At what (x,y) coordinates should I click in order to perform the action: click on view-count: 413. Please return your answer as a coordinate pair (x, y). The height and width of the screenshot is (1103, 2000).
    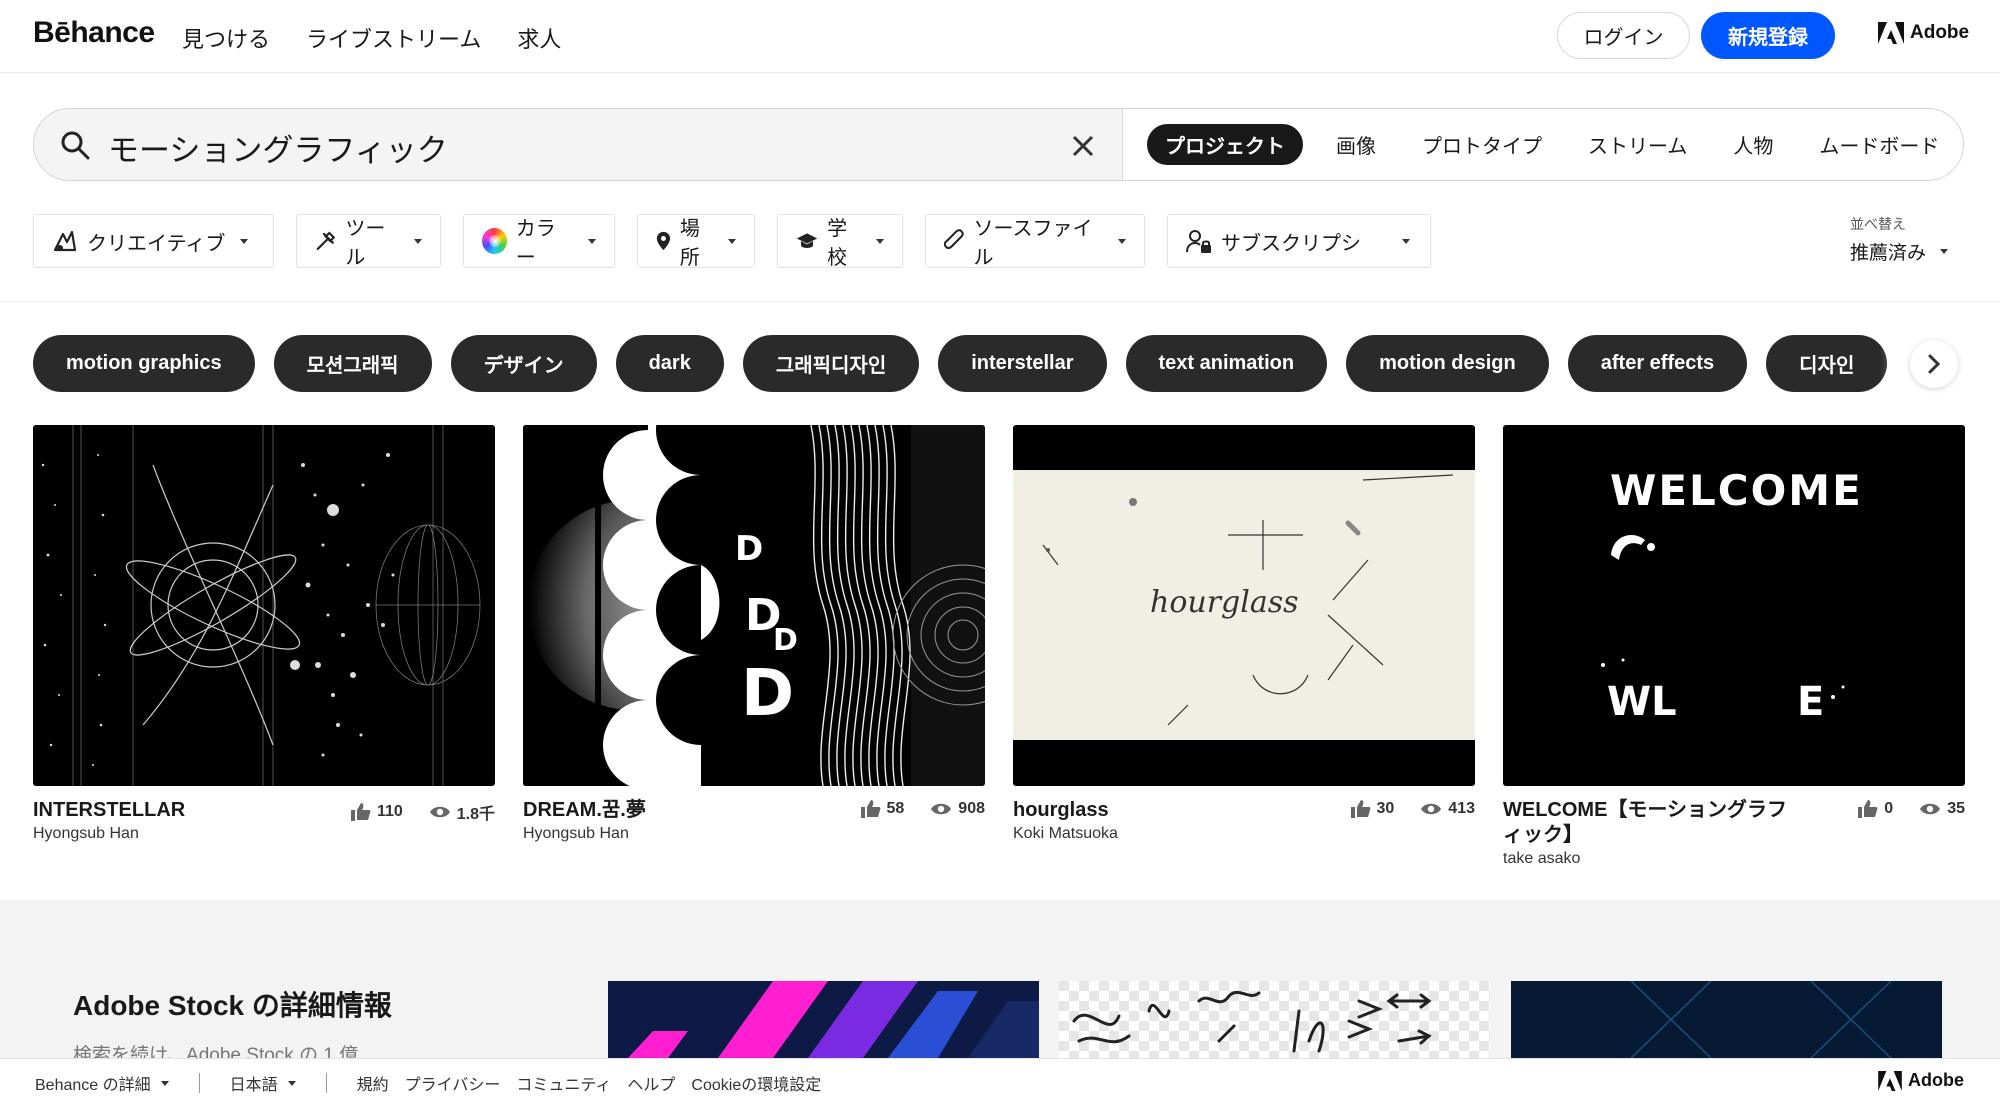
    Looking at the image, I should click on (1461, 808).